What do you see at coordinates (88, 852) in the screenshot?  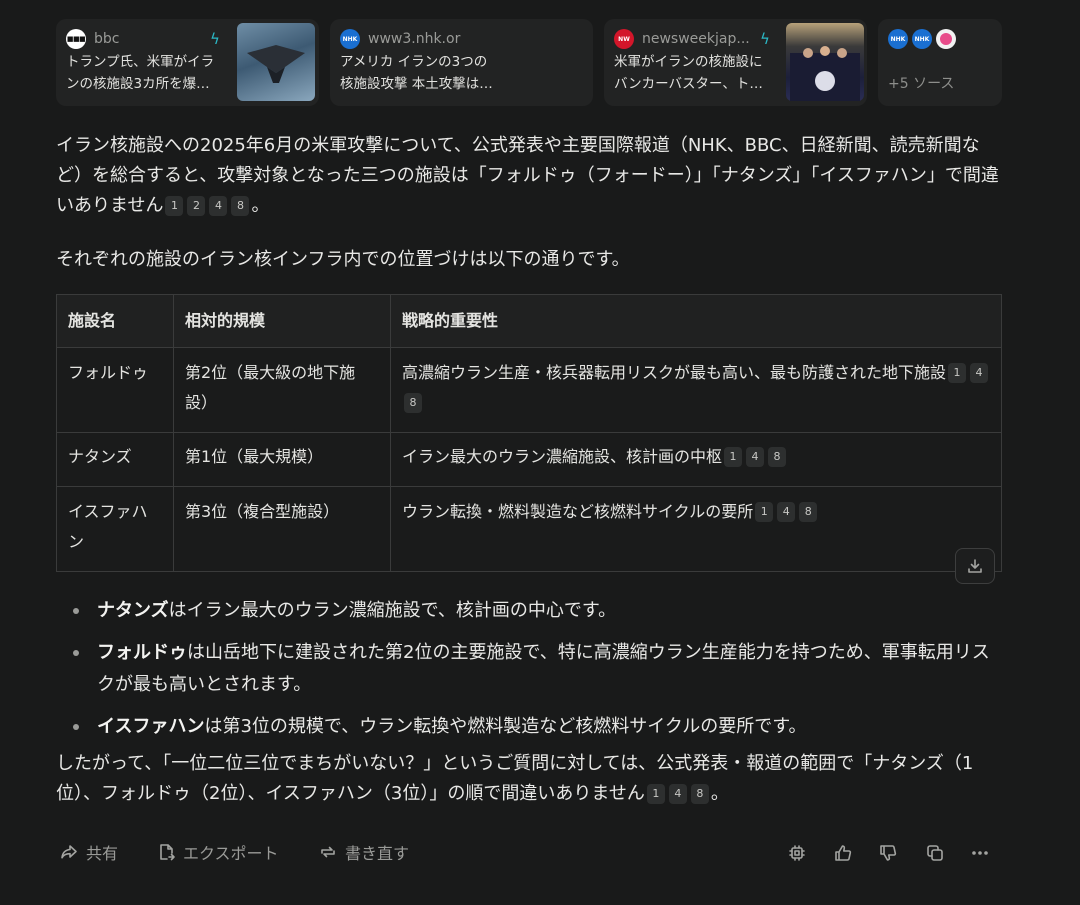 I see `share-button: 共有` at bounding box center [88, 852].